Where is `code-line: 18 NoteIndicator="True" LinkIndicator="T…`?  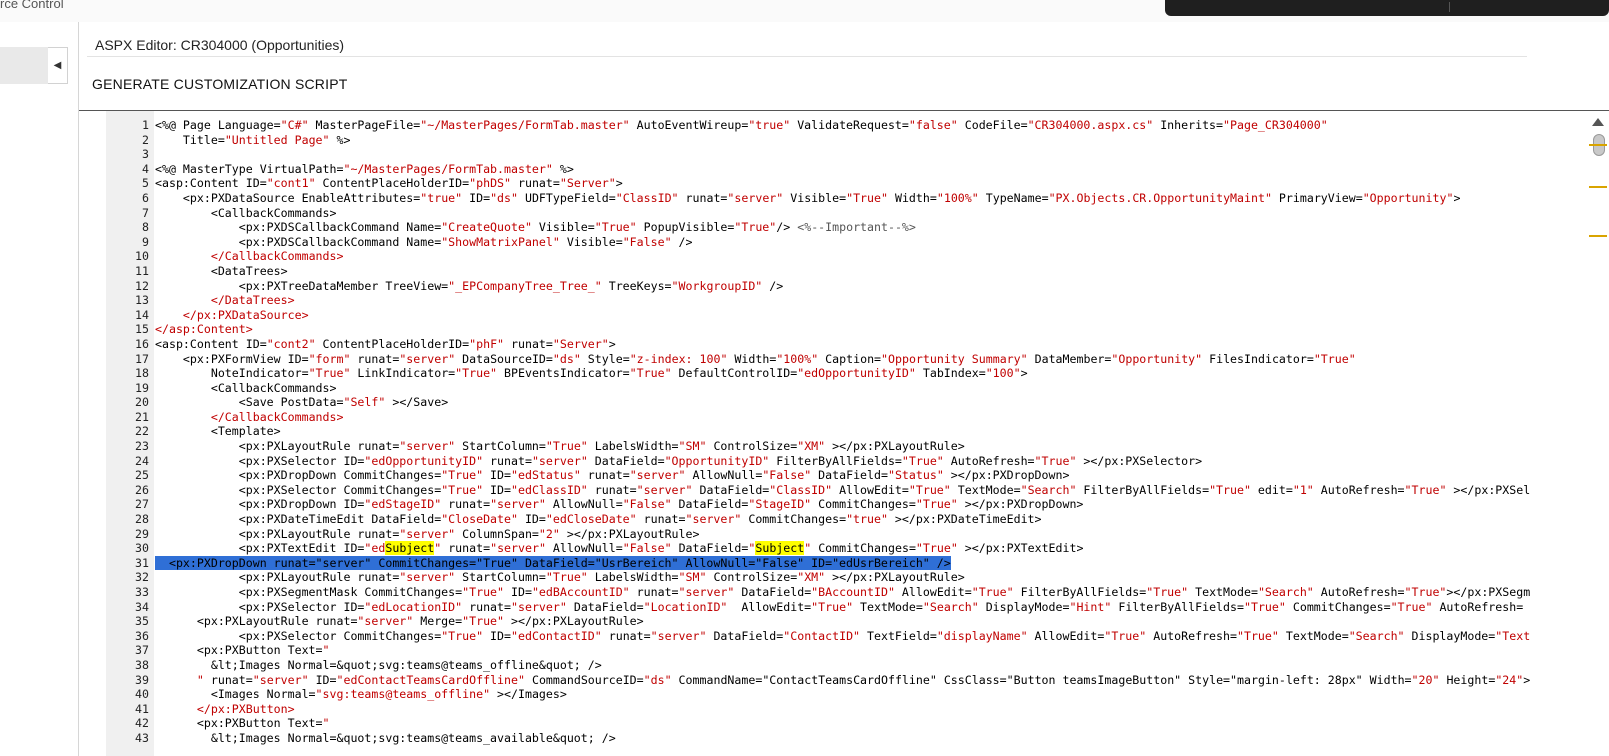 code-line: 18 NoteIndicator="True" LinkIndicator="T… is located at coordinates (836, 373).